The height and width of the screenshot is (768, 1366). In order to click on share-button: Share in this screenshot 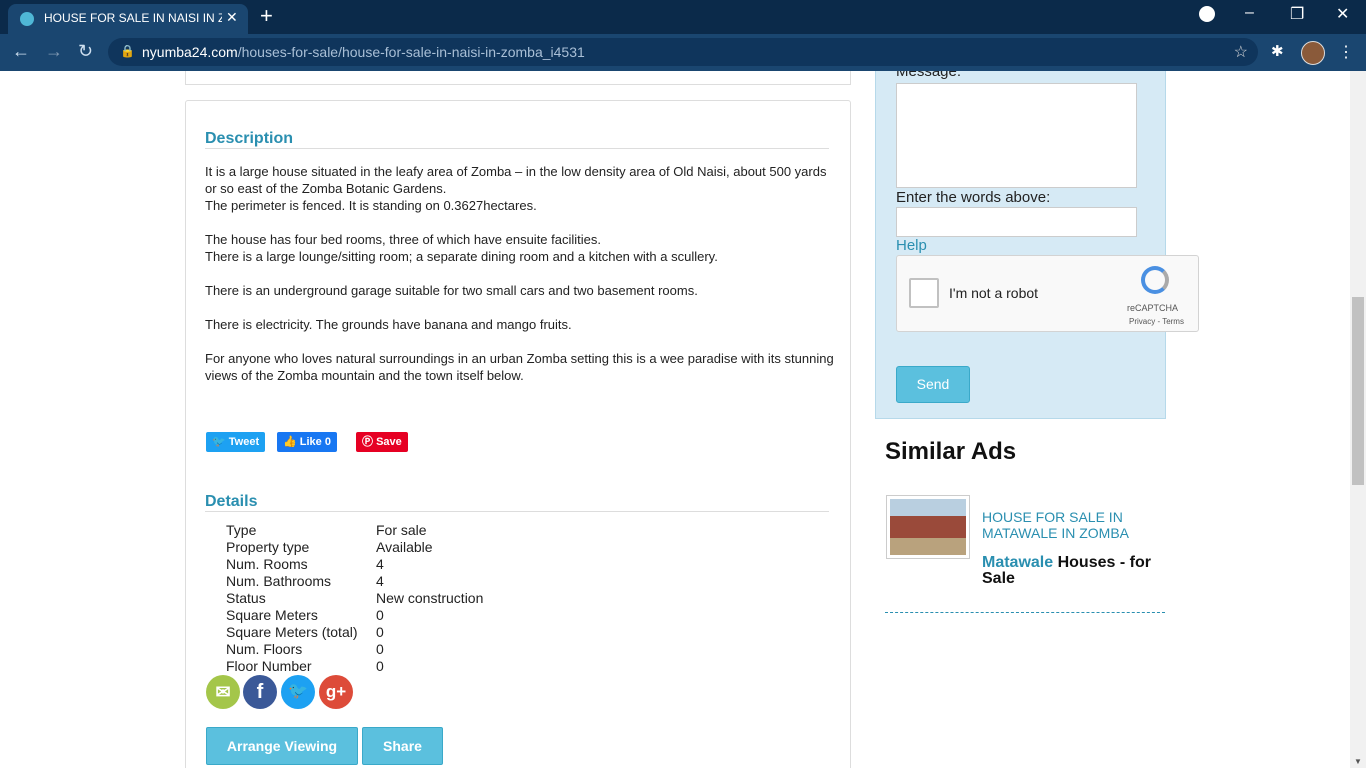, I will do `click(402, 746)`.